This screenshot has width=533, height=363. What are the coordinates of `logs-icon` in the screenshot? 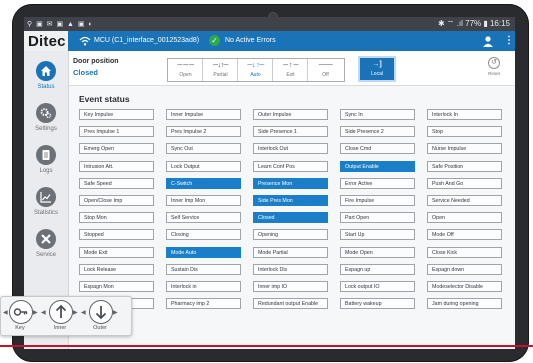 It's located at (46, 155).